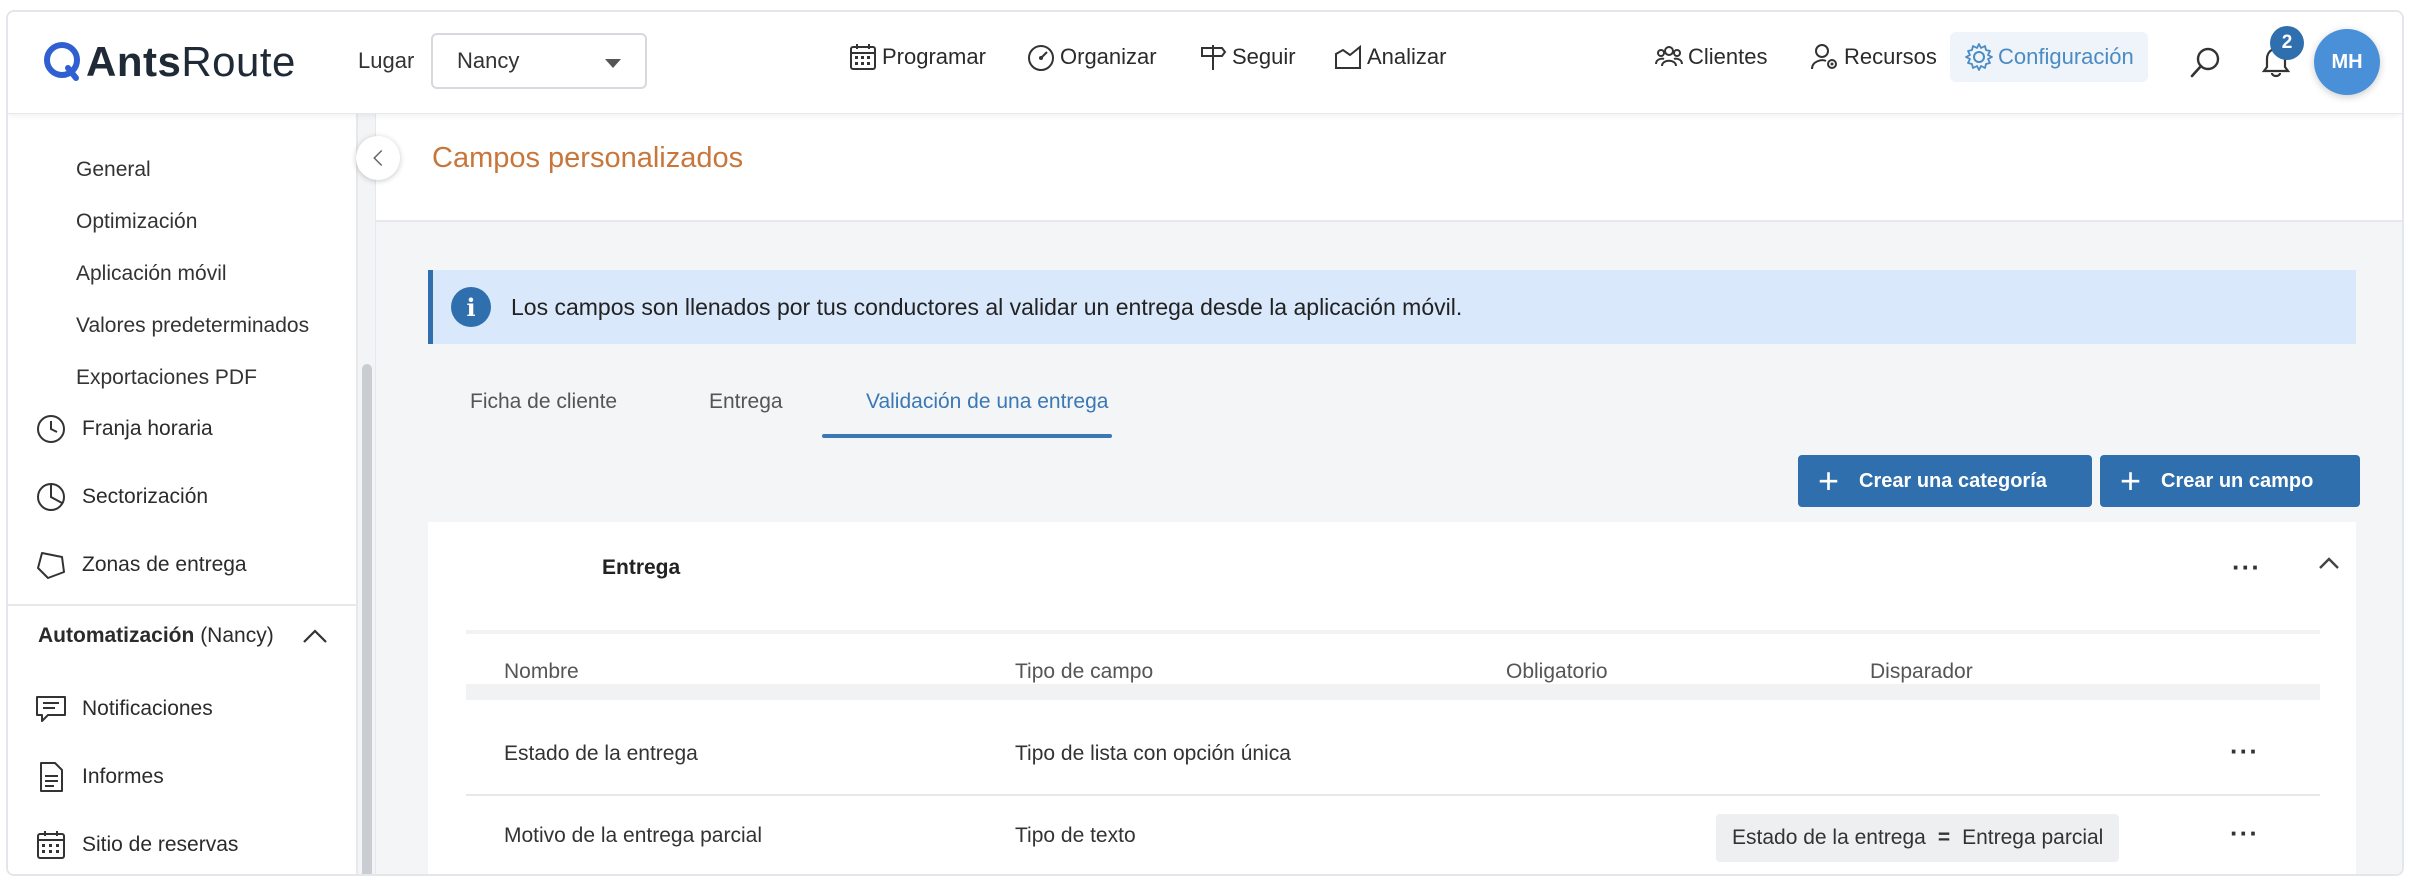  Describe the element at coordinates (2287, 43) in the screenshot. I see `notification-count-badge: 2` at that location.